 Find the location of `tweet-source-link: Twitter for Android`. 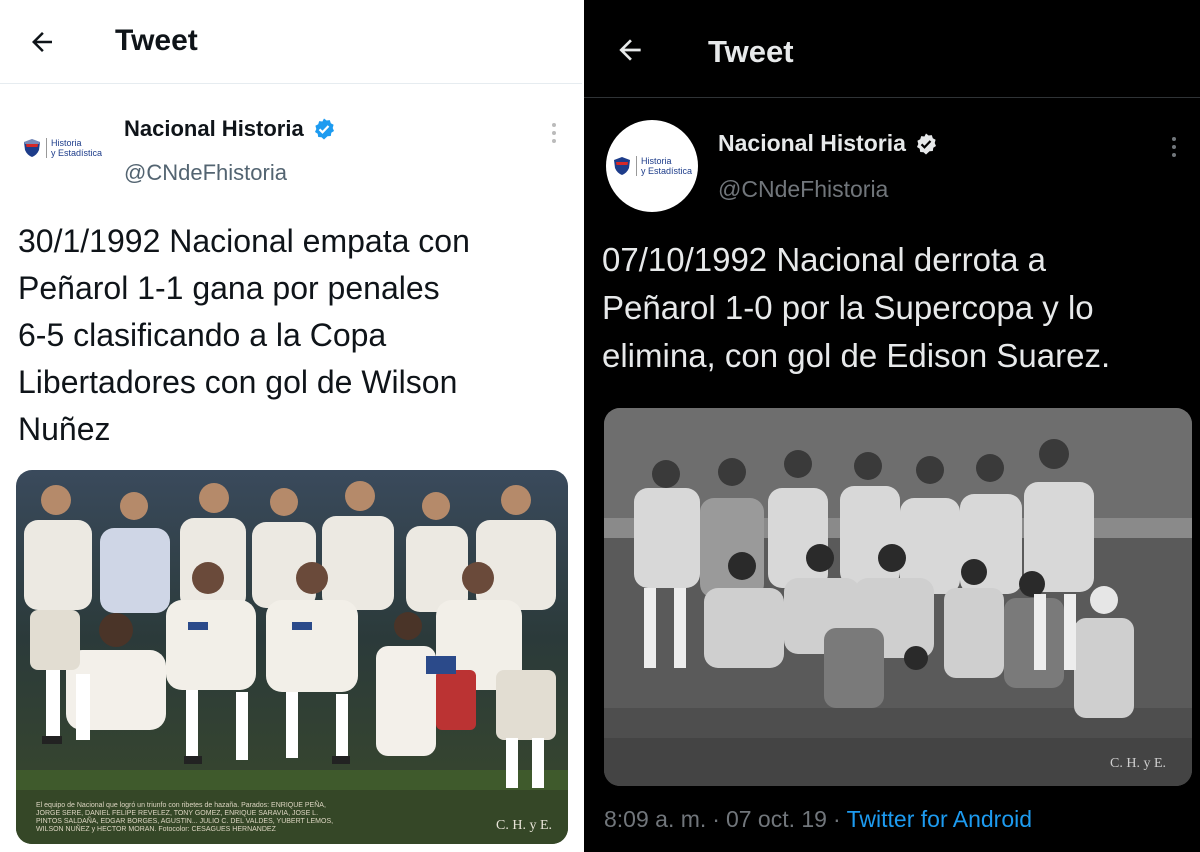

tweet-source-link: Twitter for Android is located at coordinates (939, 819).